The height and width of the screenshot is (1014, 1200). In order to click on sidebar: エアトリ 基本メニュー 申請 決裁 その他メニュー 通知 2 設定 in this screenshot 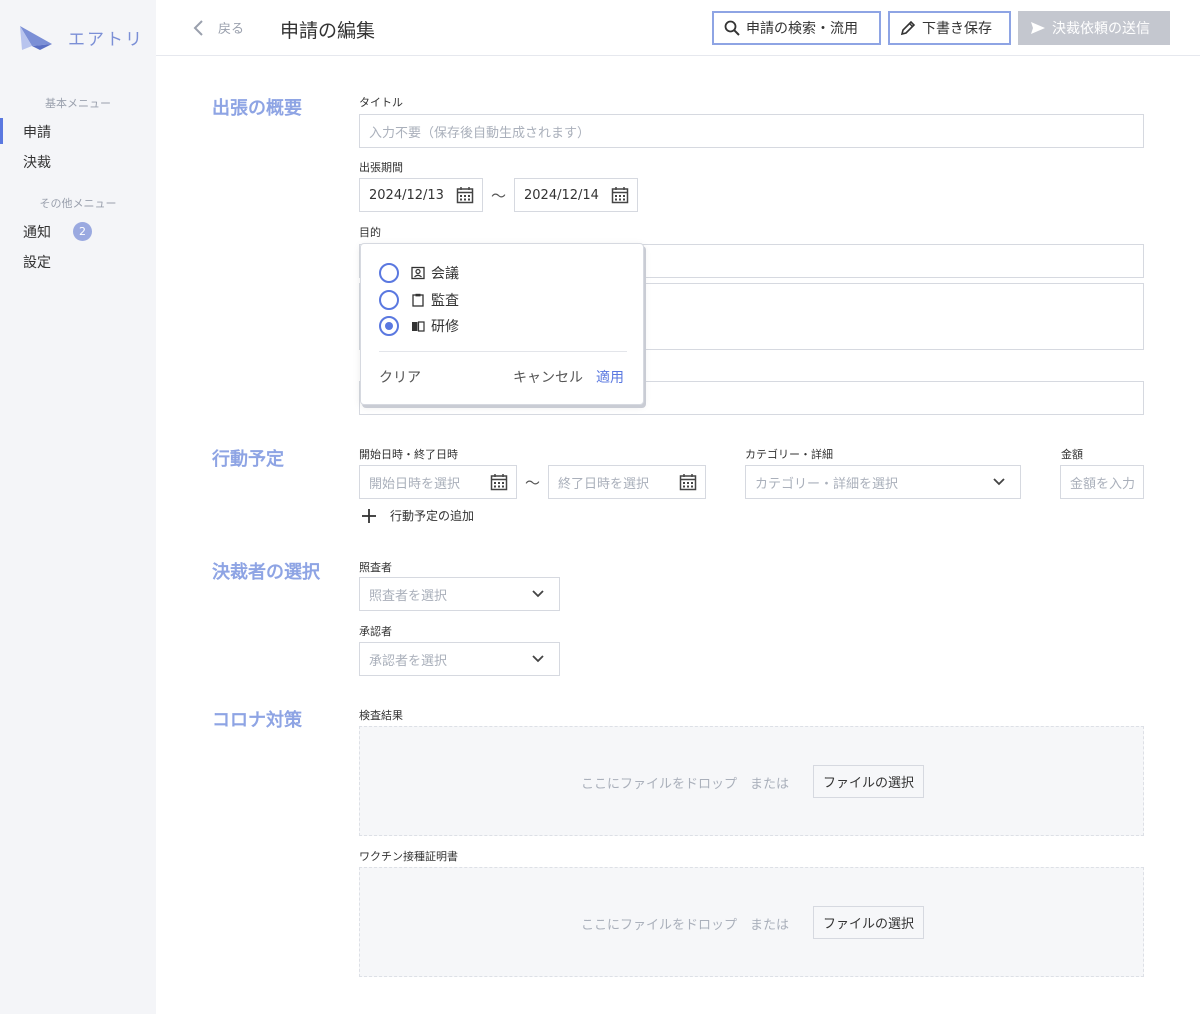, I will do `click(78, 507)`.